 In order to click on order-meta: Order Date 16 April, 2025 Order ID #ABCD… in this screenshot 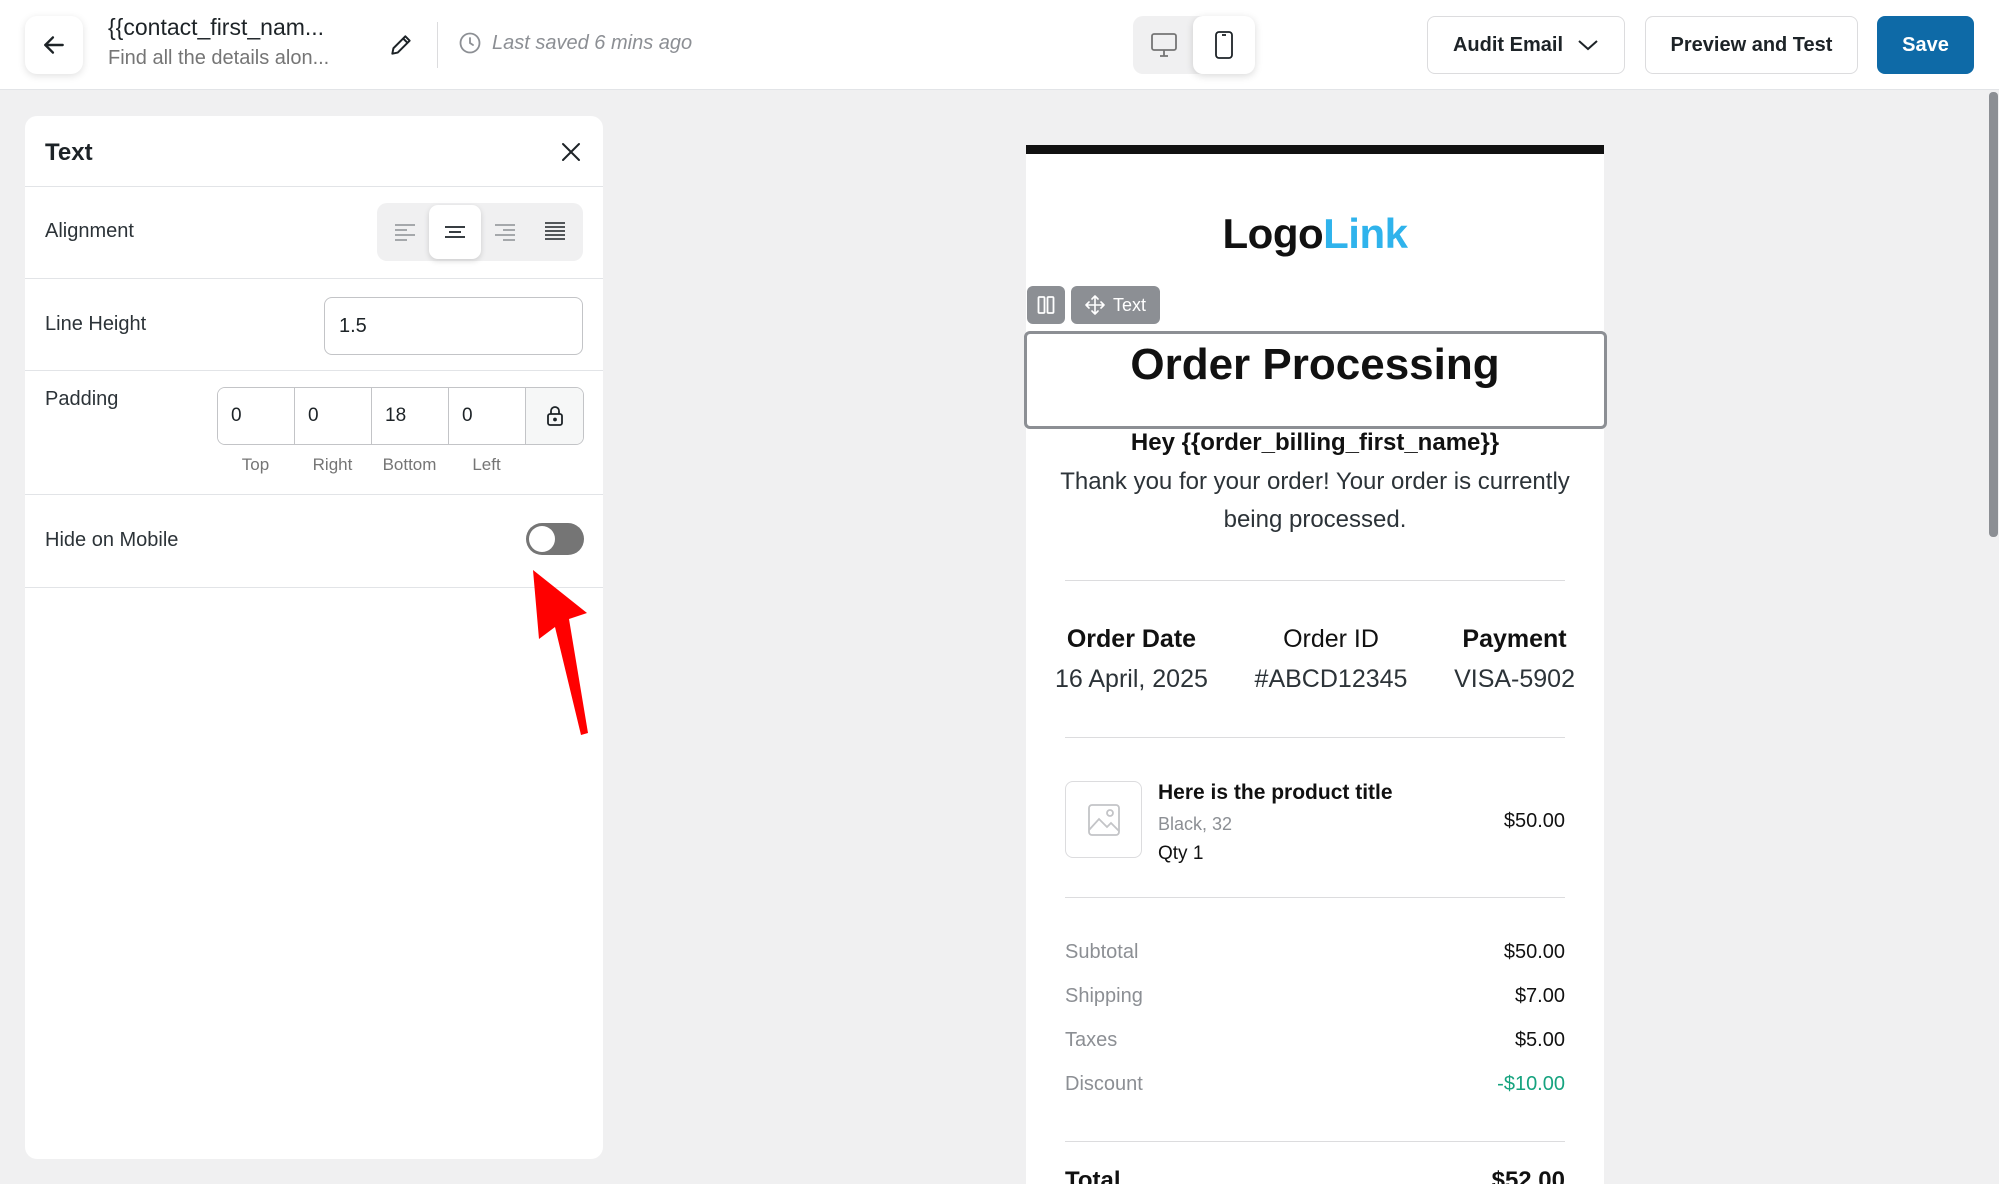, I will do `click(1315, 659)`.